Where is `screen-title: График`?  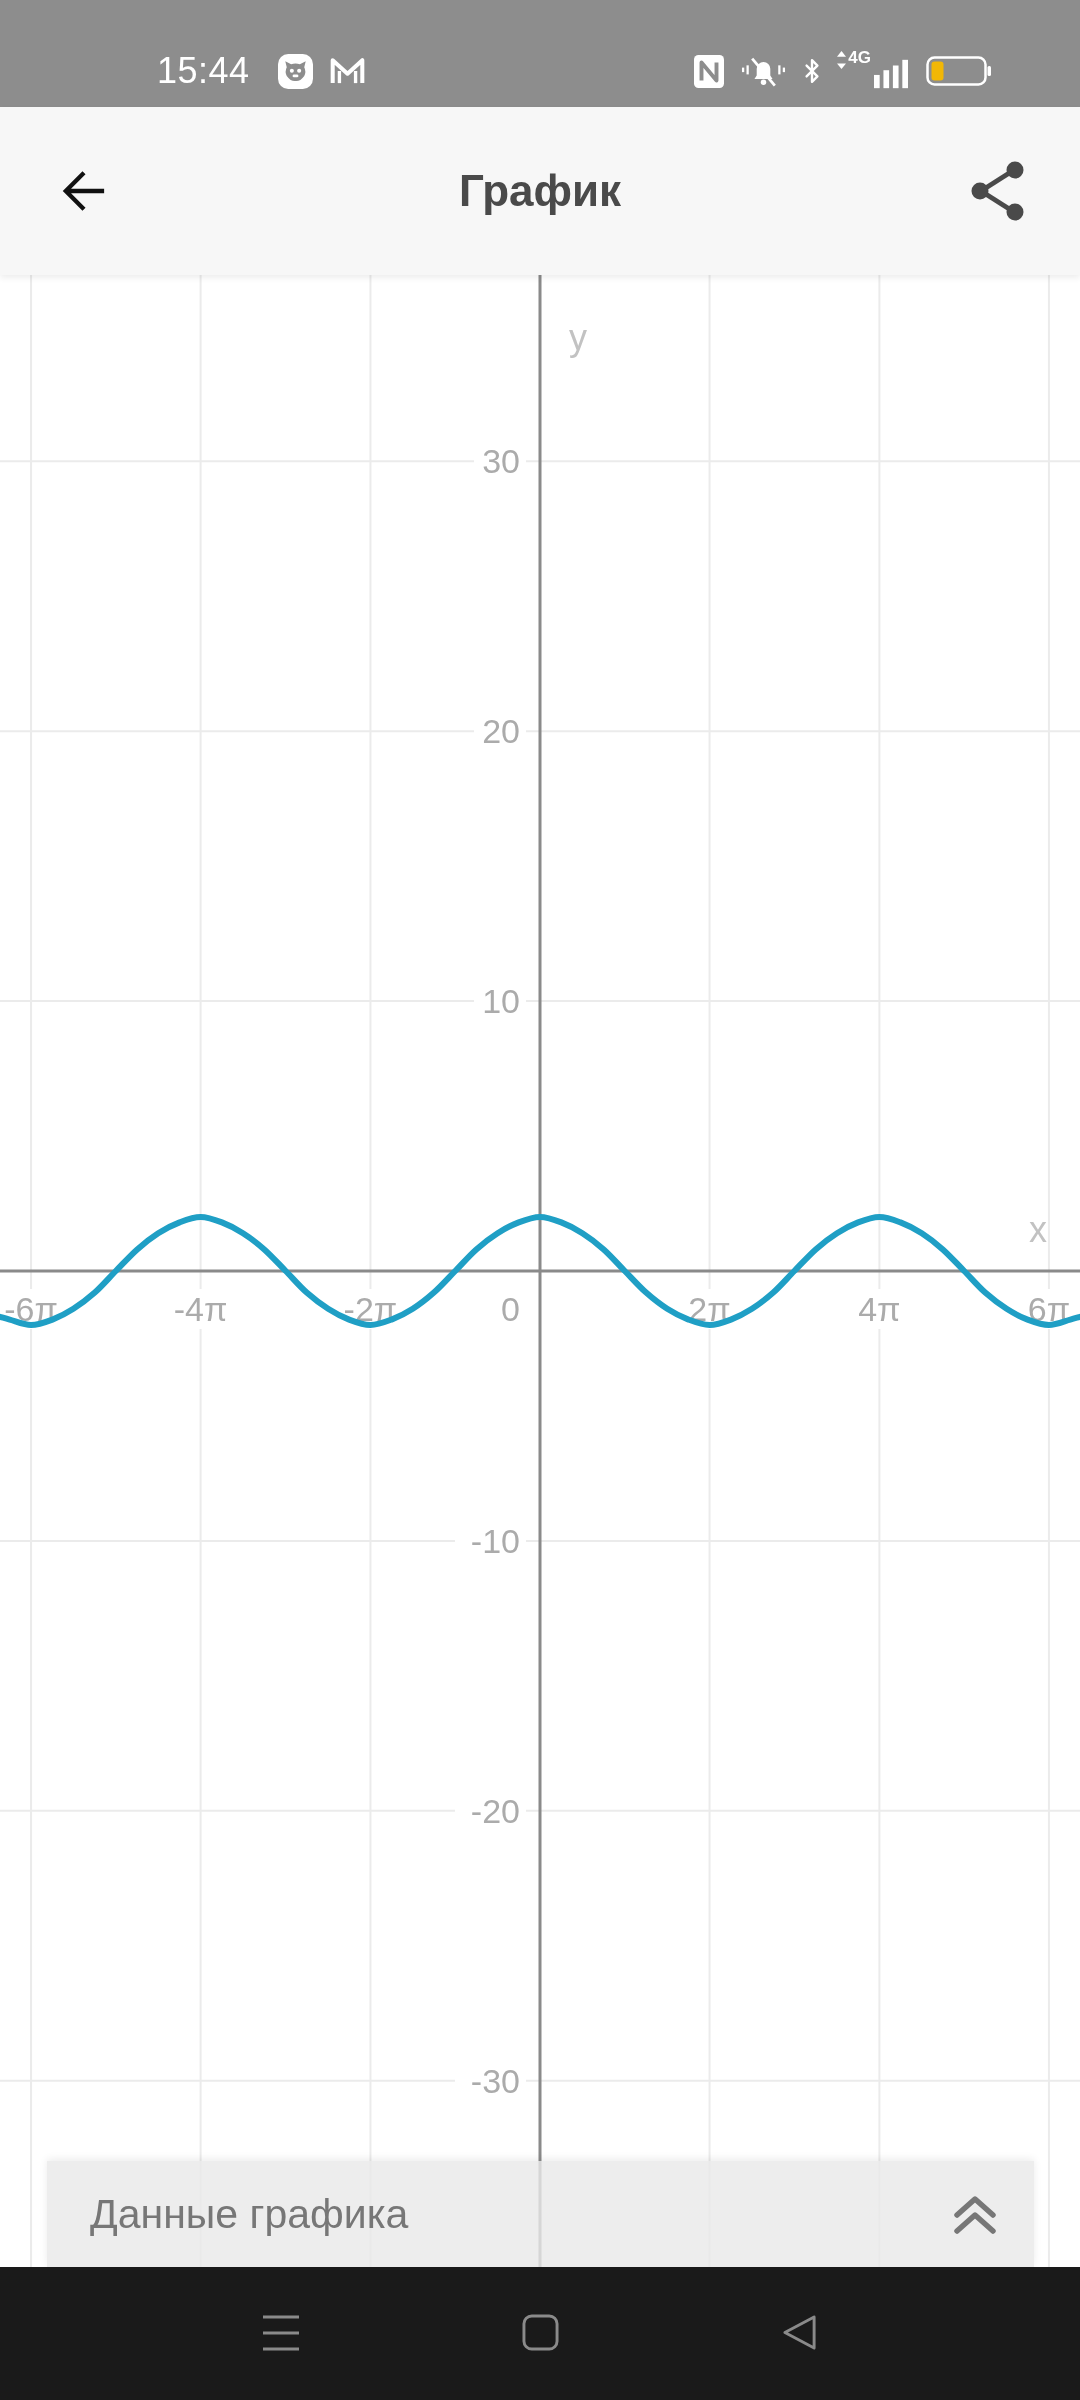 screen-title: График is located at coordinates (540, 191).